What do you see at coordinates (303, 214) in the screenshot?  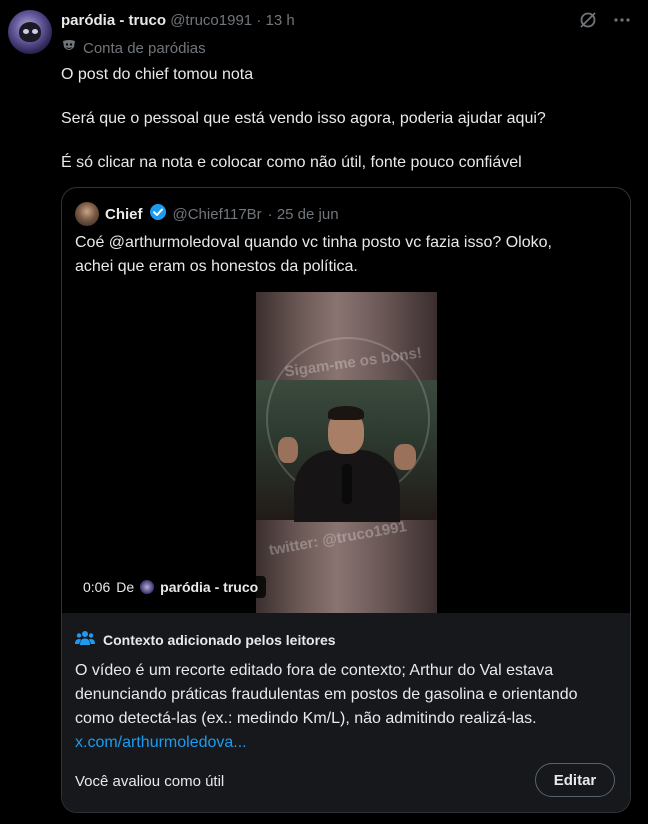 I see `quoted-date: · 25 de jun` at bounding box center [303, 214].